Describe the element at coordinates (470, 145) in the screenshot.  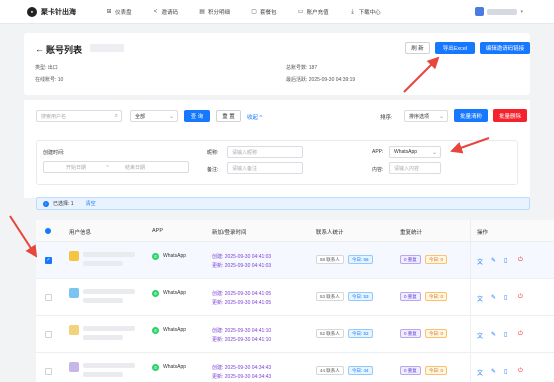
I see `arrow-to-app-select` at that location.